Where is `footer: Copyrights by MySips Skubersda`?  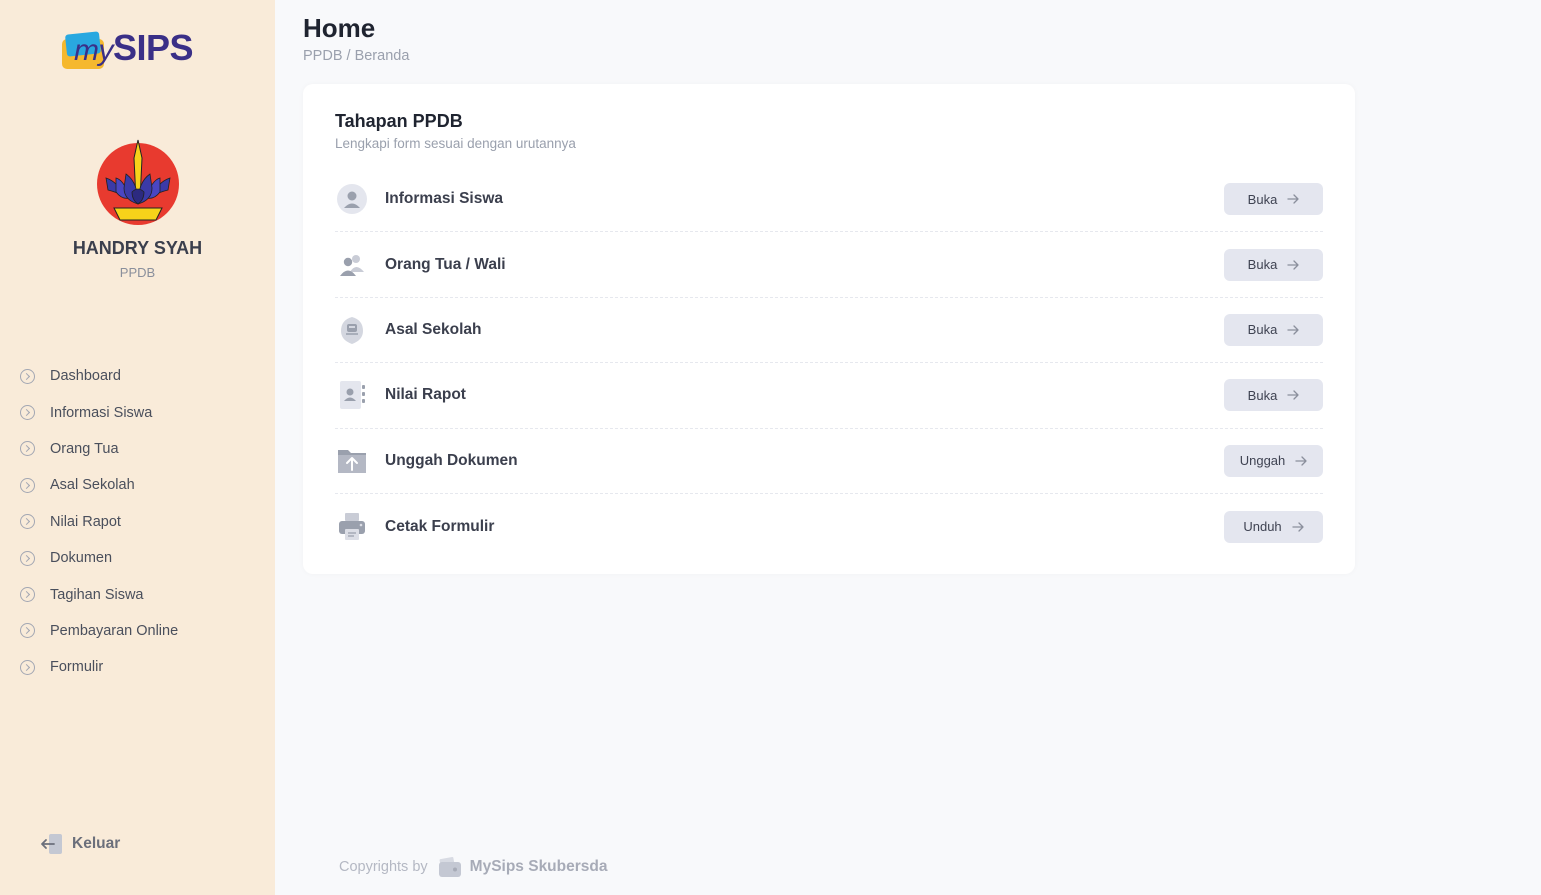
footer: Copyrights by MySips Skubersda is located at coordinates (473, 867).